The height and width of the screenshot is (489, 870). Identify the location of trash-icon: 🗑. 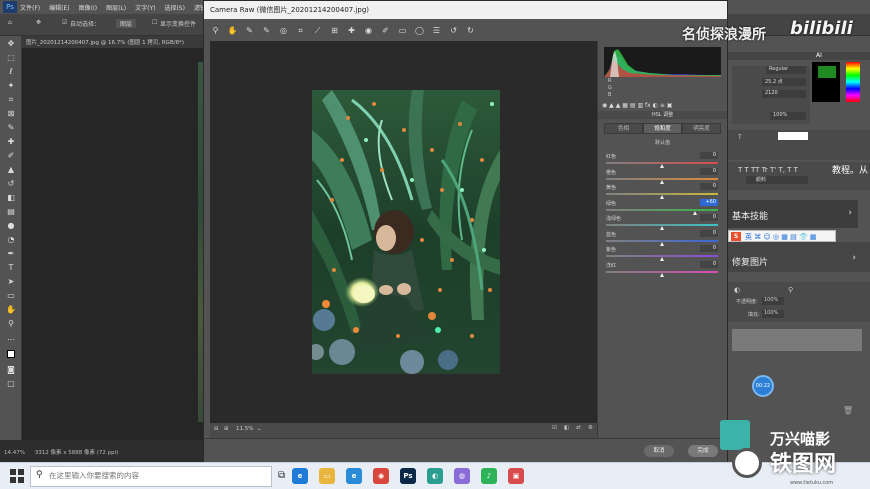
(848, 410).